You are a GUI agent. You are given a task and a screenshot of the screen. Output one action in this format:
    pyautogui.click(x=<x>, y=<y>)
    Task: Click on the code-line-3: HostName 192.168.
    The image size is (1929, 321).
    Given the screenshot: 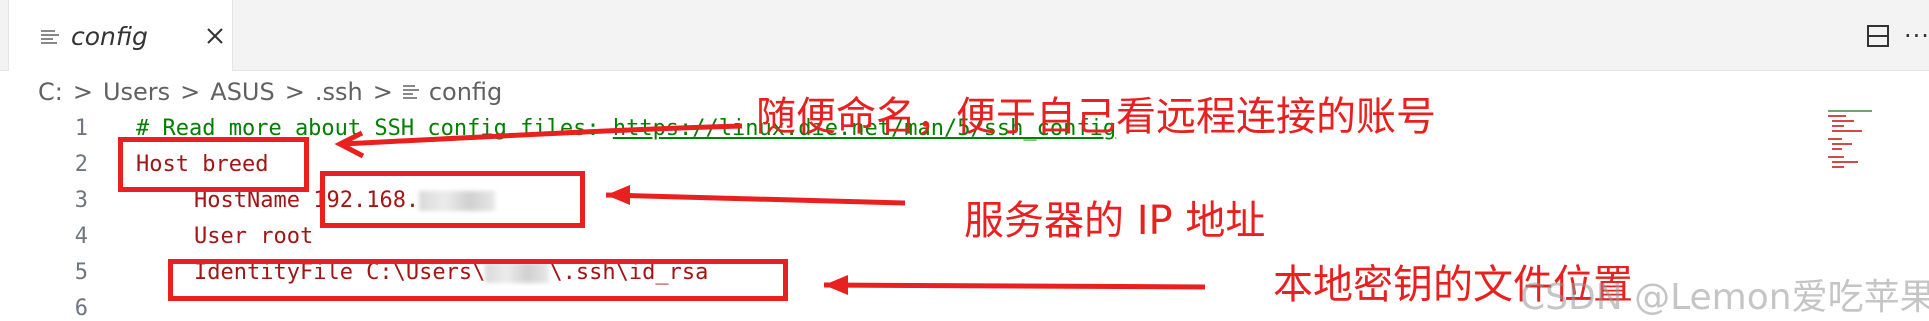 What is the action you would take?
    pyautogui.click(x=345, y=200)
    